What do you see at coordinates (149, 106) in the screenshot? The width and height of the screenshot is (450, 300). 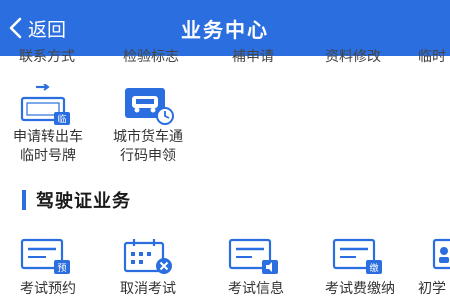 I see `truck-pass-code-icon` at bounding box center [149, 106].